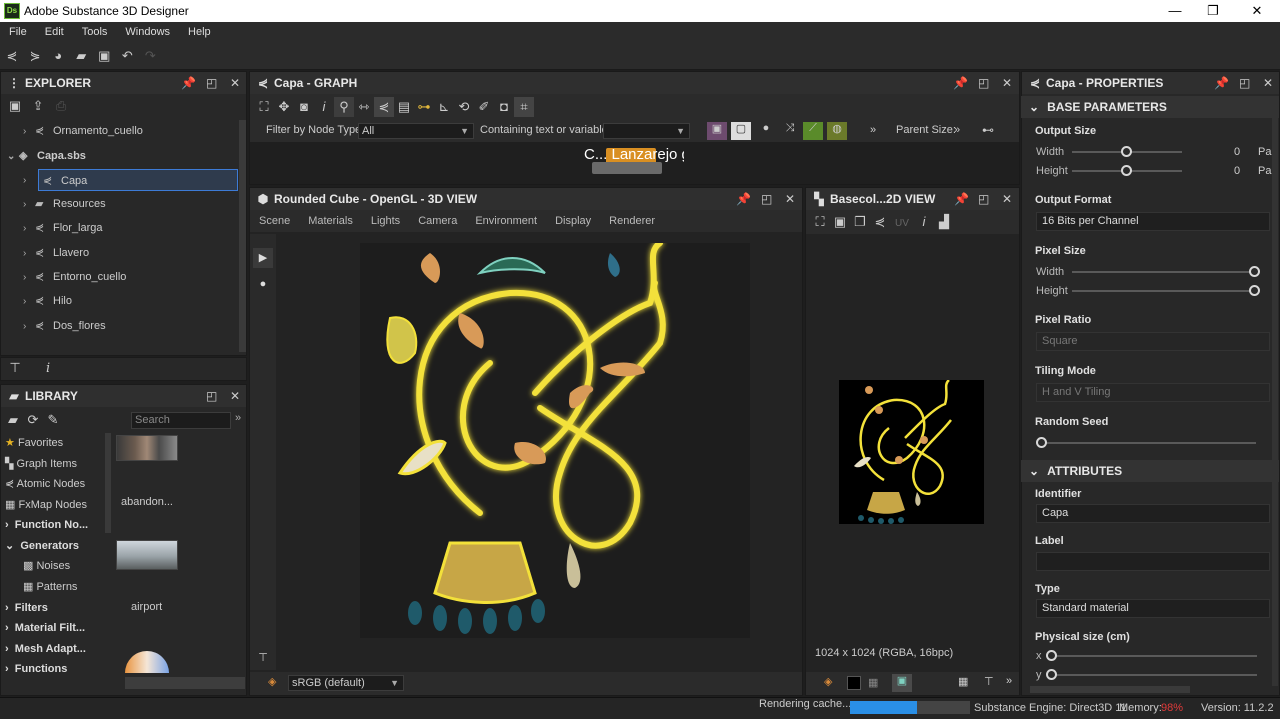 The width and height of the screenshot is (1280, 719). Describe the element at coordinates (444, 107) in the screenshot. I see `connect-icon: ⊾` at that location.